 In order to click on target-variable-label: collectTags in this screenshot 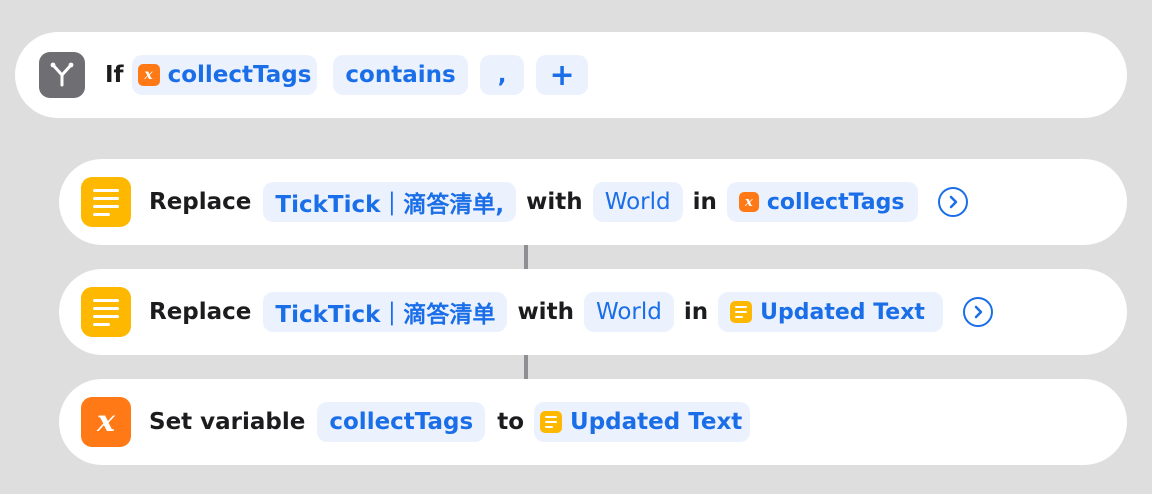, I will do `click(835, 202)`.